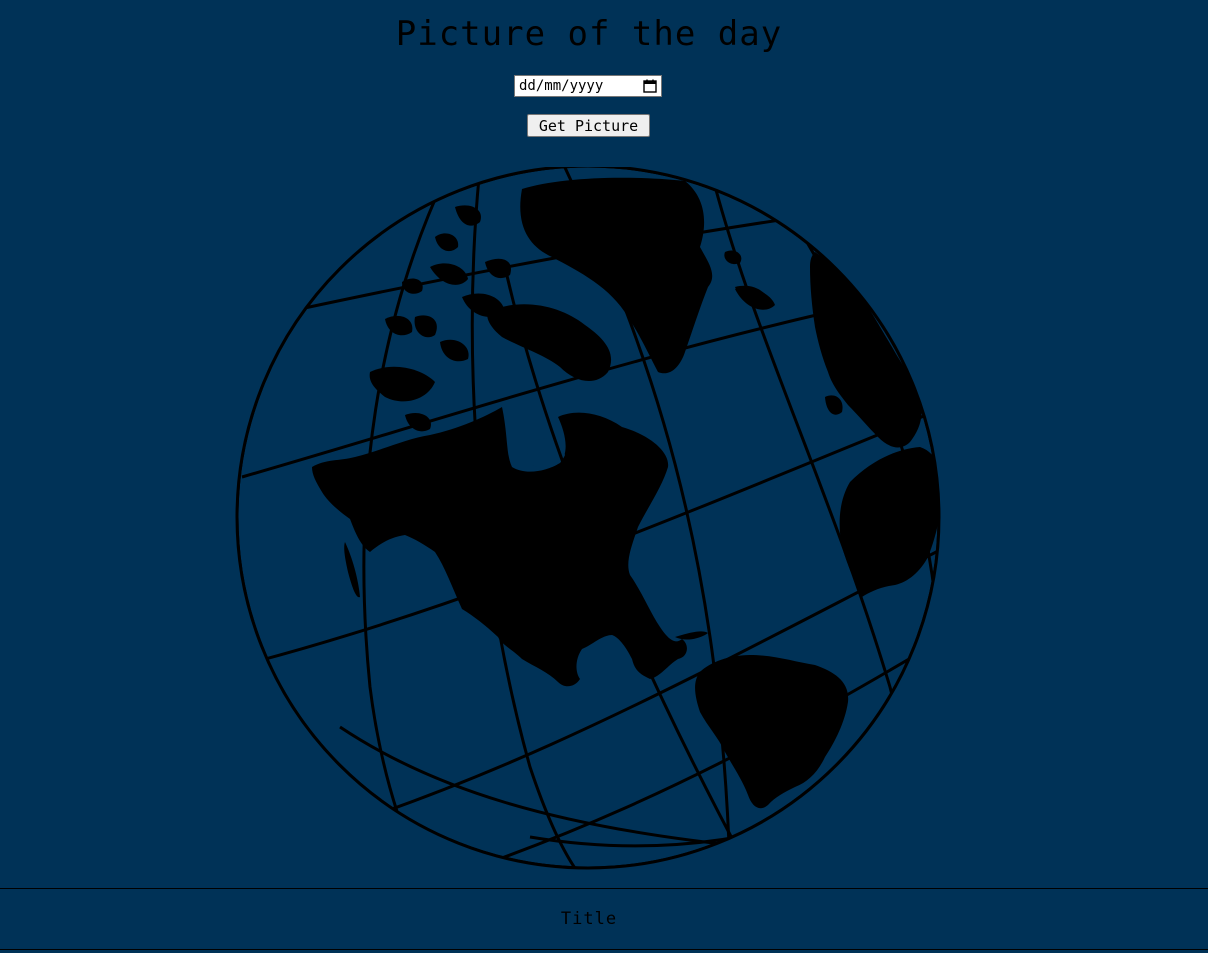 This screenshot has width=1208, height=953. I want to click on footer-title: Title, so click(589, 919).